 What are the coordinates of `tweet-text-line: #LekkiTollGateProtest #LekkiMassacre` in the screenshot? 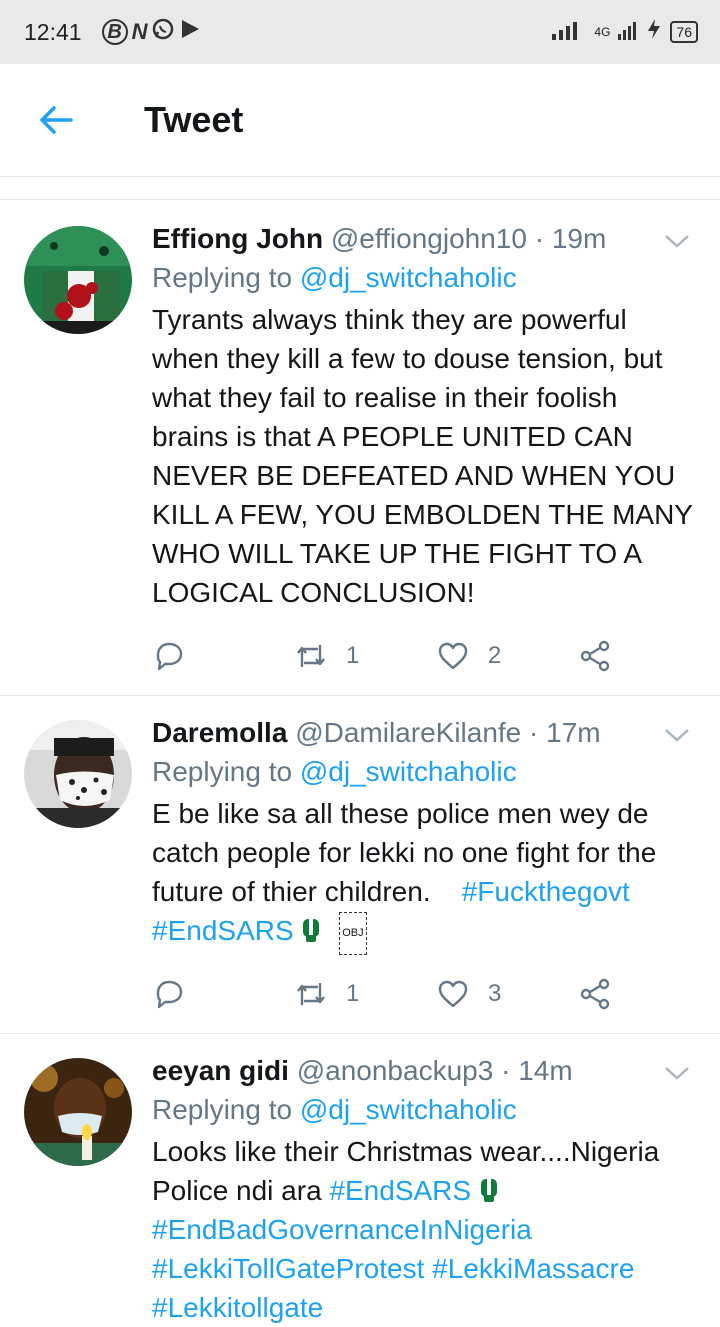 It's located at (426, 1268).